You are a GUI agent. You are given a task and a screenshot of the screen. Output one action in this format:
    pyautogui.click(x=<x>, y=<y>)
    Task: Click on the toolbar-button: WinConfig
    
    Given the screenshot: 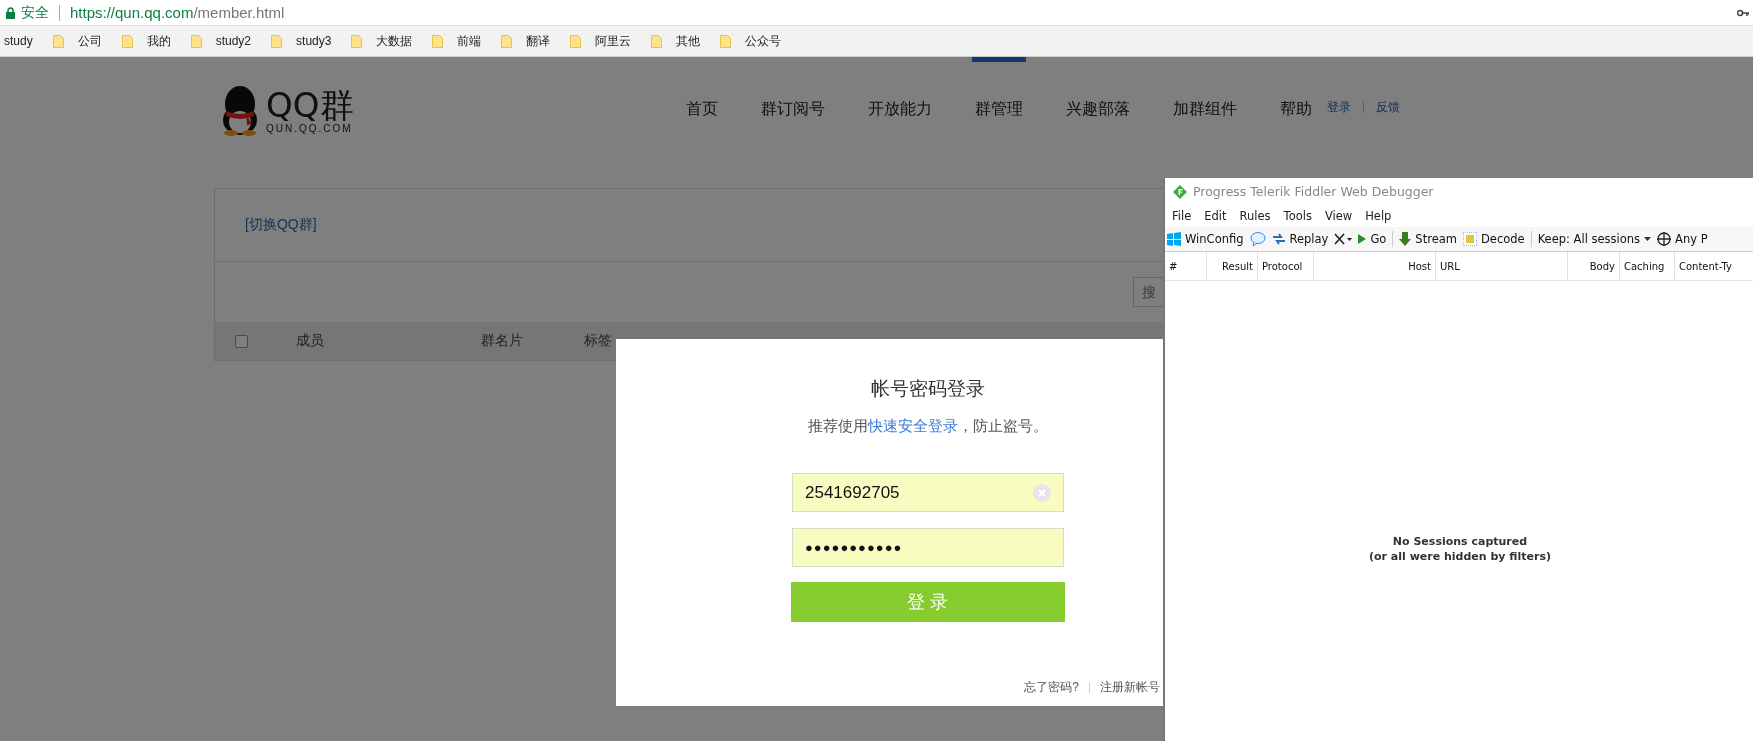 What is the action you would take?
    pyautogui.click(x=1205, y=239)
    